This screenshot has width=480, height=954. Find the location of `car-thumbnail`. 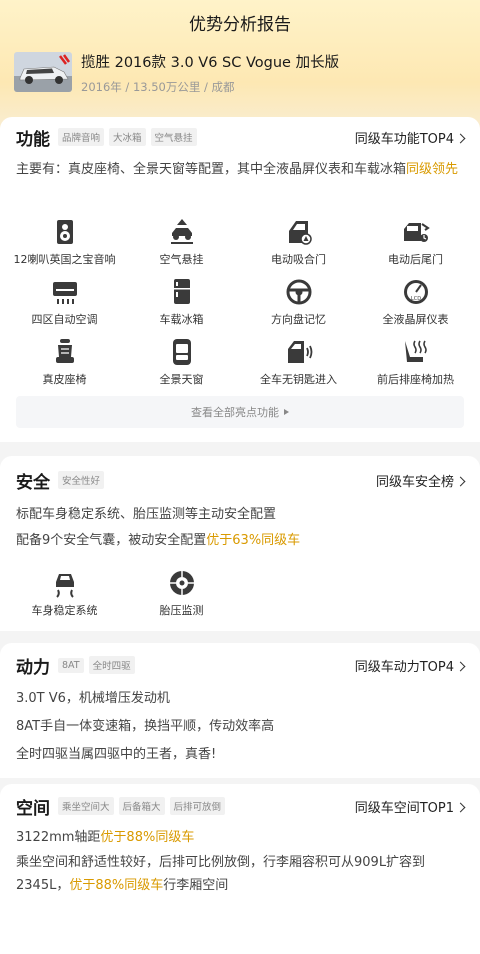

car-thumbnail is located at coordinates (43, 72).